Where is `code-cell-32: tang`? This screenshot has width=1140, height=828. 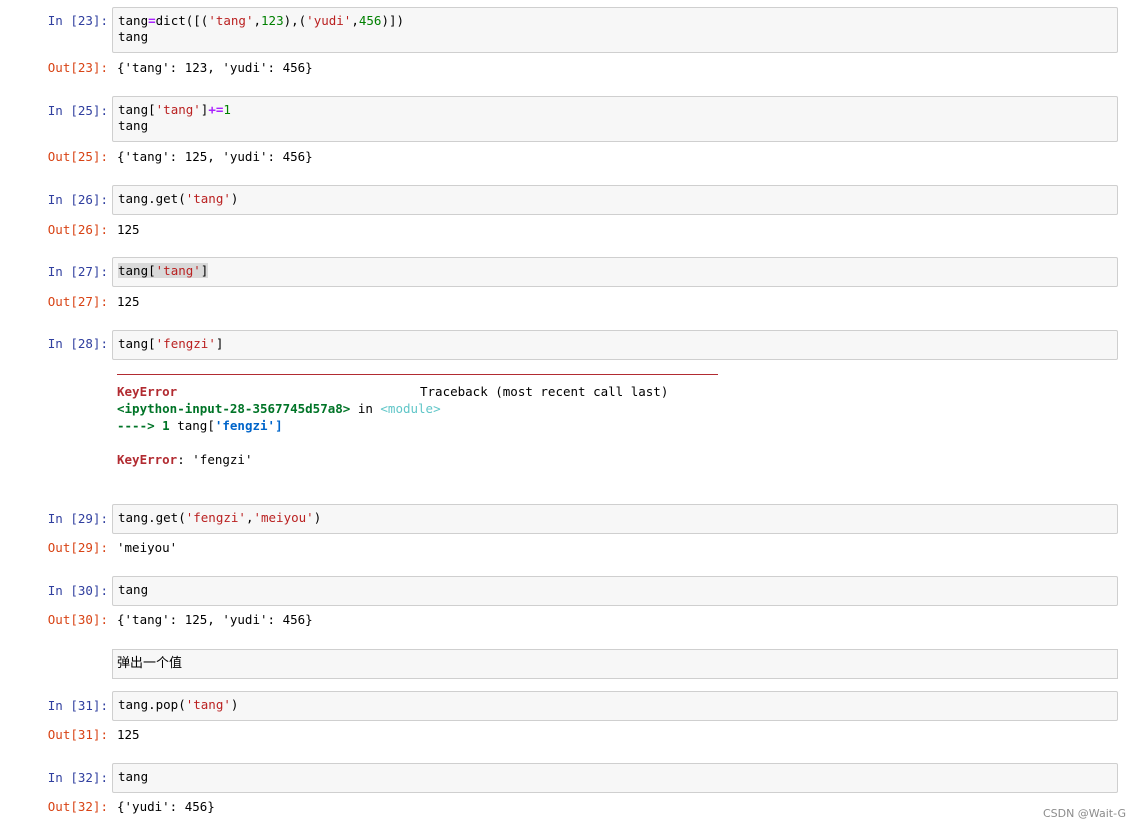
code-cell-32: tang is located at coordinates (615, 778).